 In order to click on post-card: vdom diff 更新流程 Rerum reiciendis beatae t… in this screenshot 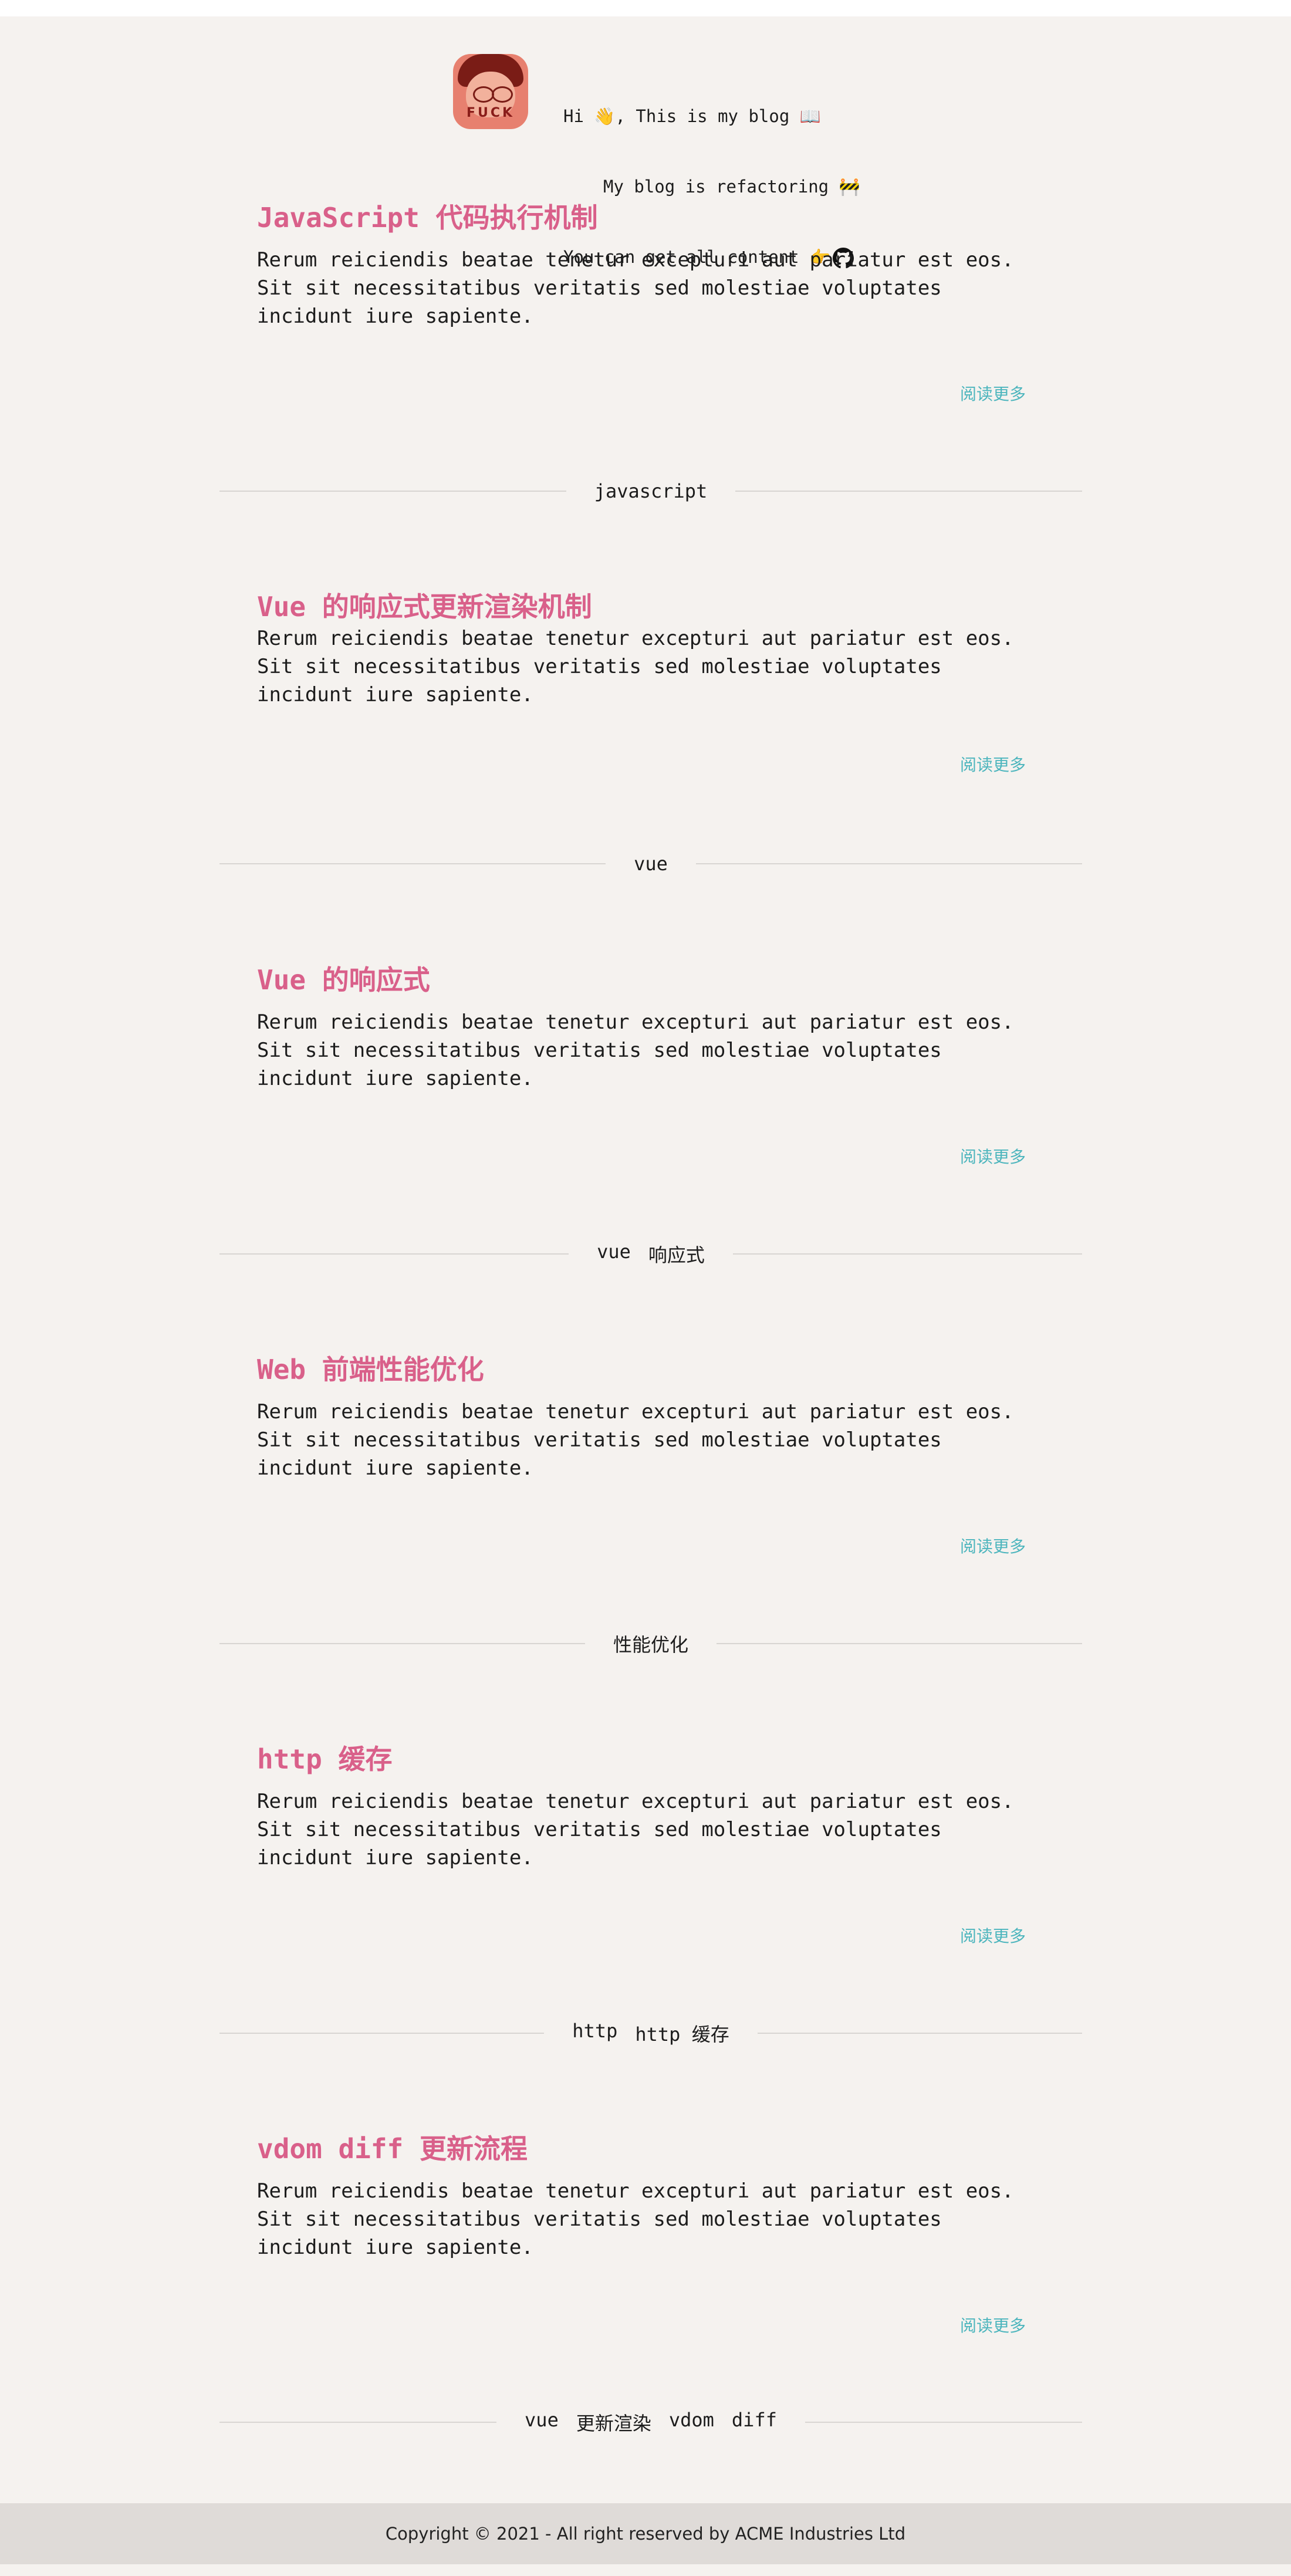, I will do `click(641, 2231)`.